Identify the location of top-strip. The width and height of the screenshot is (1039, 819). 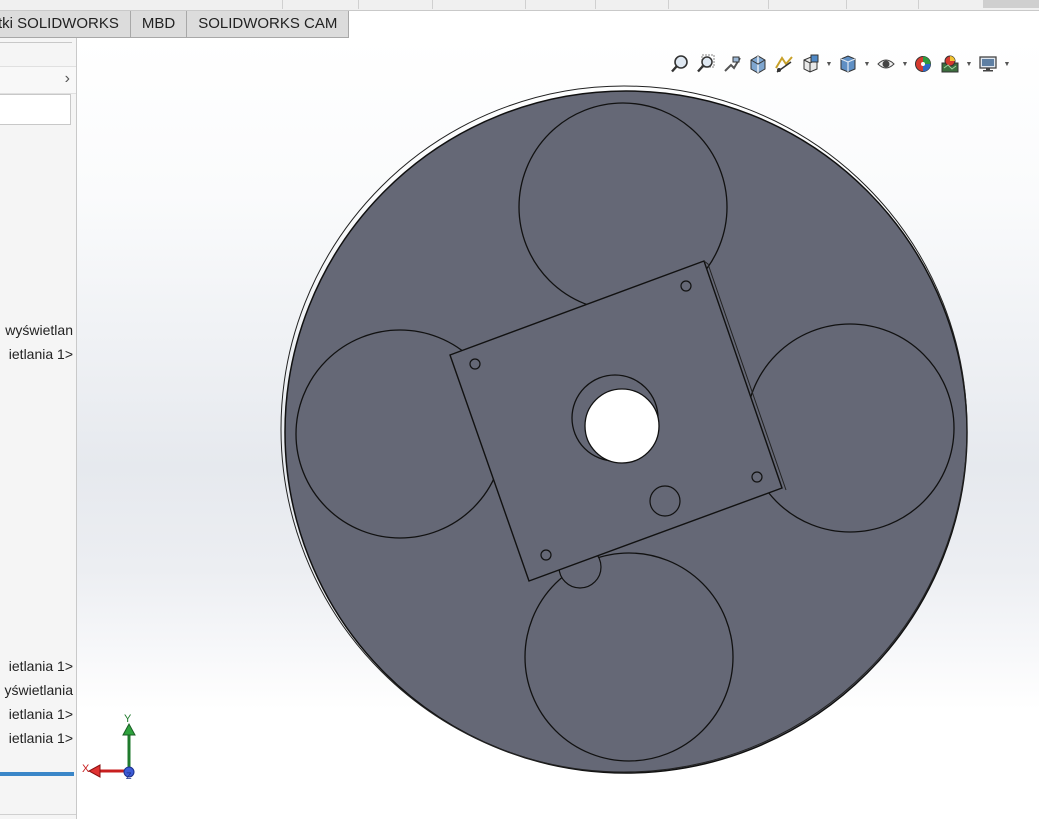
(519, 5).